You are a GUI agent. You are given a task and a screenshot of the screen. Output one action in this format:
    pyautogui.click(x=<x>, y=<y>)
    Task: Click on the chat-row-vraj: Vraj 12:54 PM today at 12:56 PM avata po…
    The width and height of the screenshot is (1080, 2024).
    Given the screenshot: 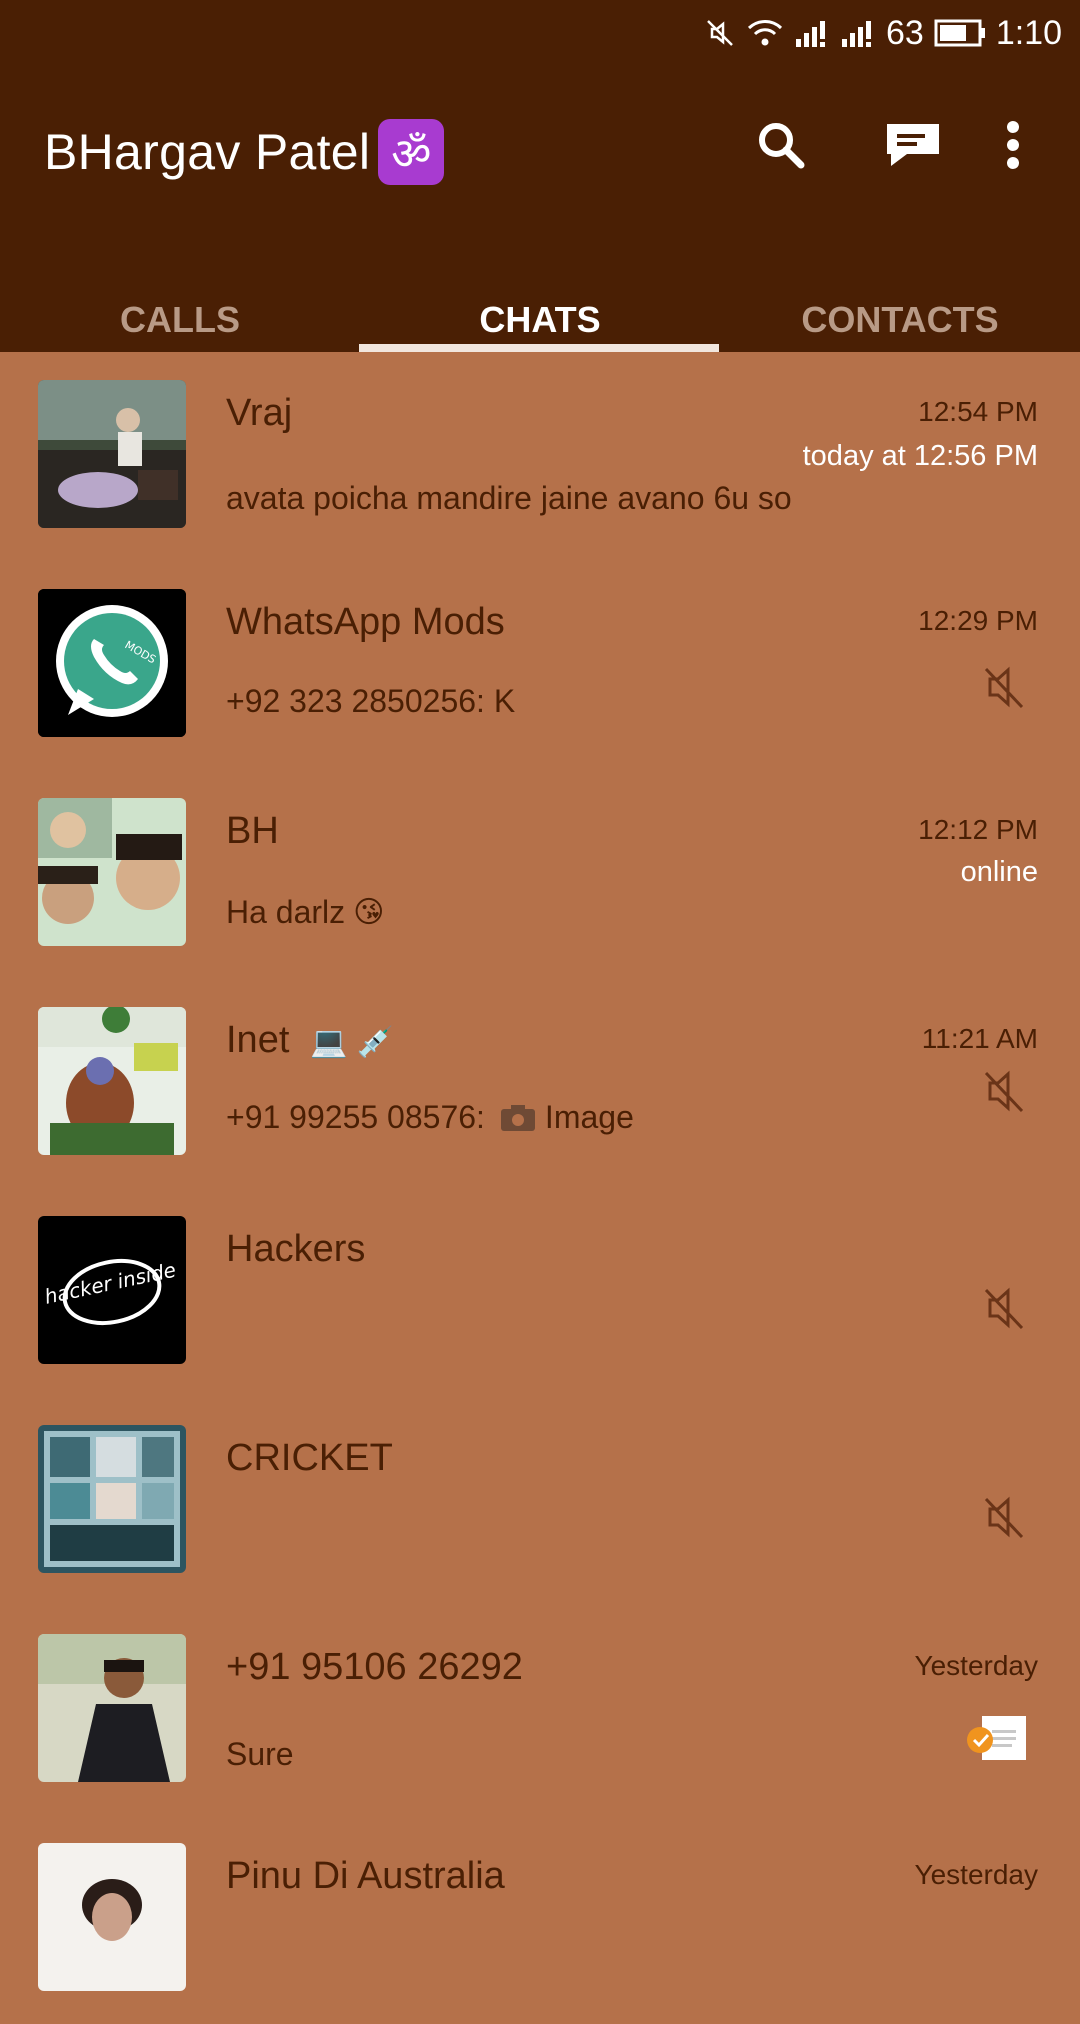 What is the action you would take?
    pyautogui.click(x=540, y=456)
    